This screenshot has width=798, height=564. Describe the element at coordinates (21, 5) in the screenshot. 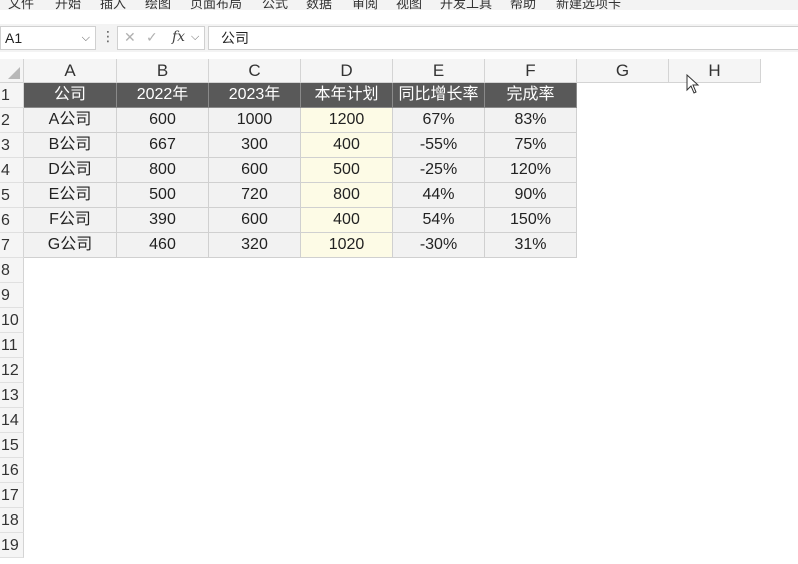

I see `ribbon-tab: 文件` at that location.